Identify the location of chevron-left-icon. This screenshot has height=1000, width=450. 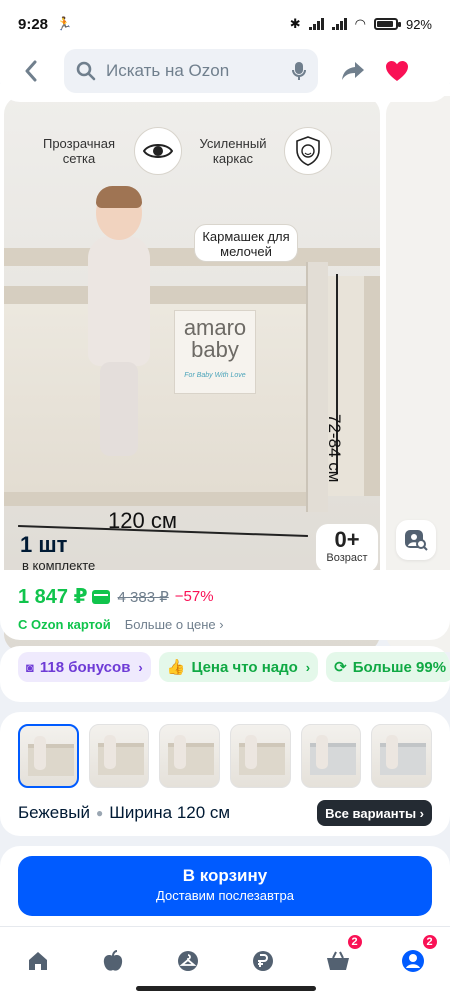
(31, 71).